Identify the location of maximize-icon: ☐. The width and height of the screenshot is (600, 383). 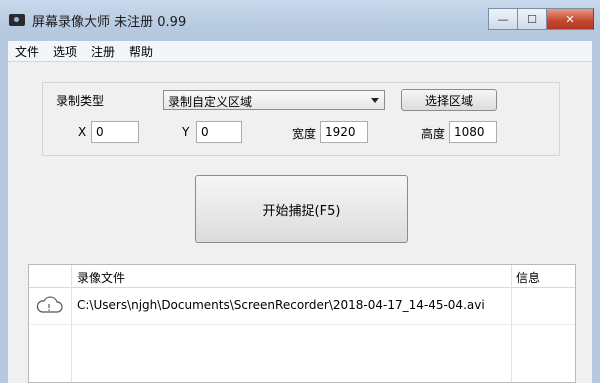
(532, 19).